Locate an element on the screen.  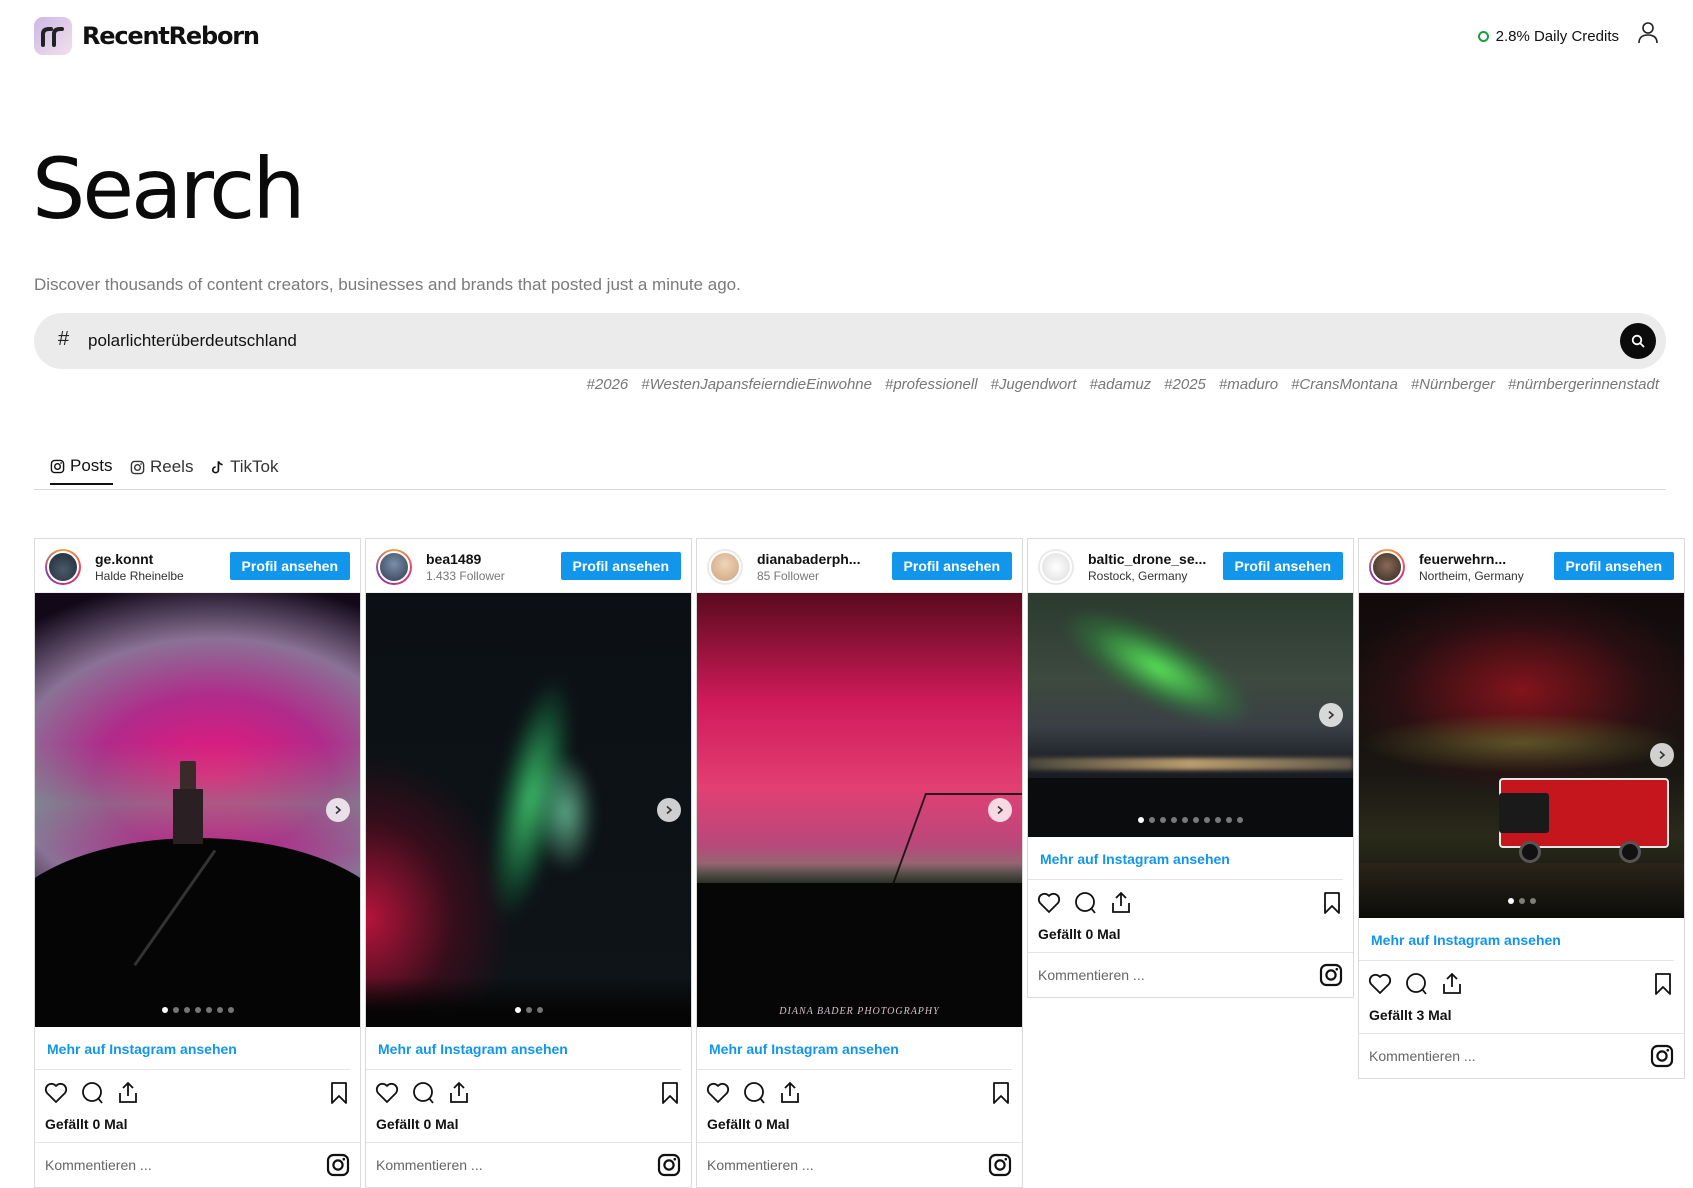
user-icon is located at coordinates (1648, 33).